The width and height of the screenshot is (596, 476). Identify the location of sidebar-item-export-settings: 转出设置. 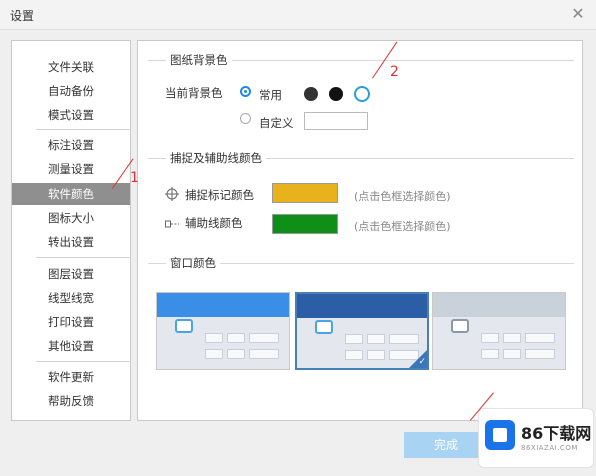
(71, 242).